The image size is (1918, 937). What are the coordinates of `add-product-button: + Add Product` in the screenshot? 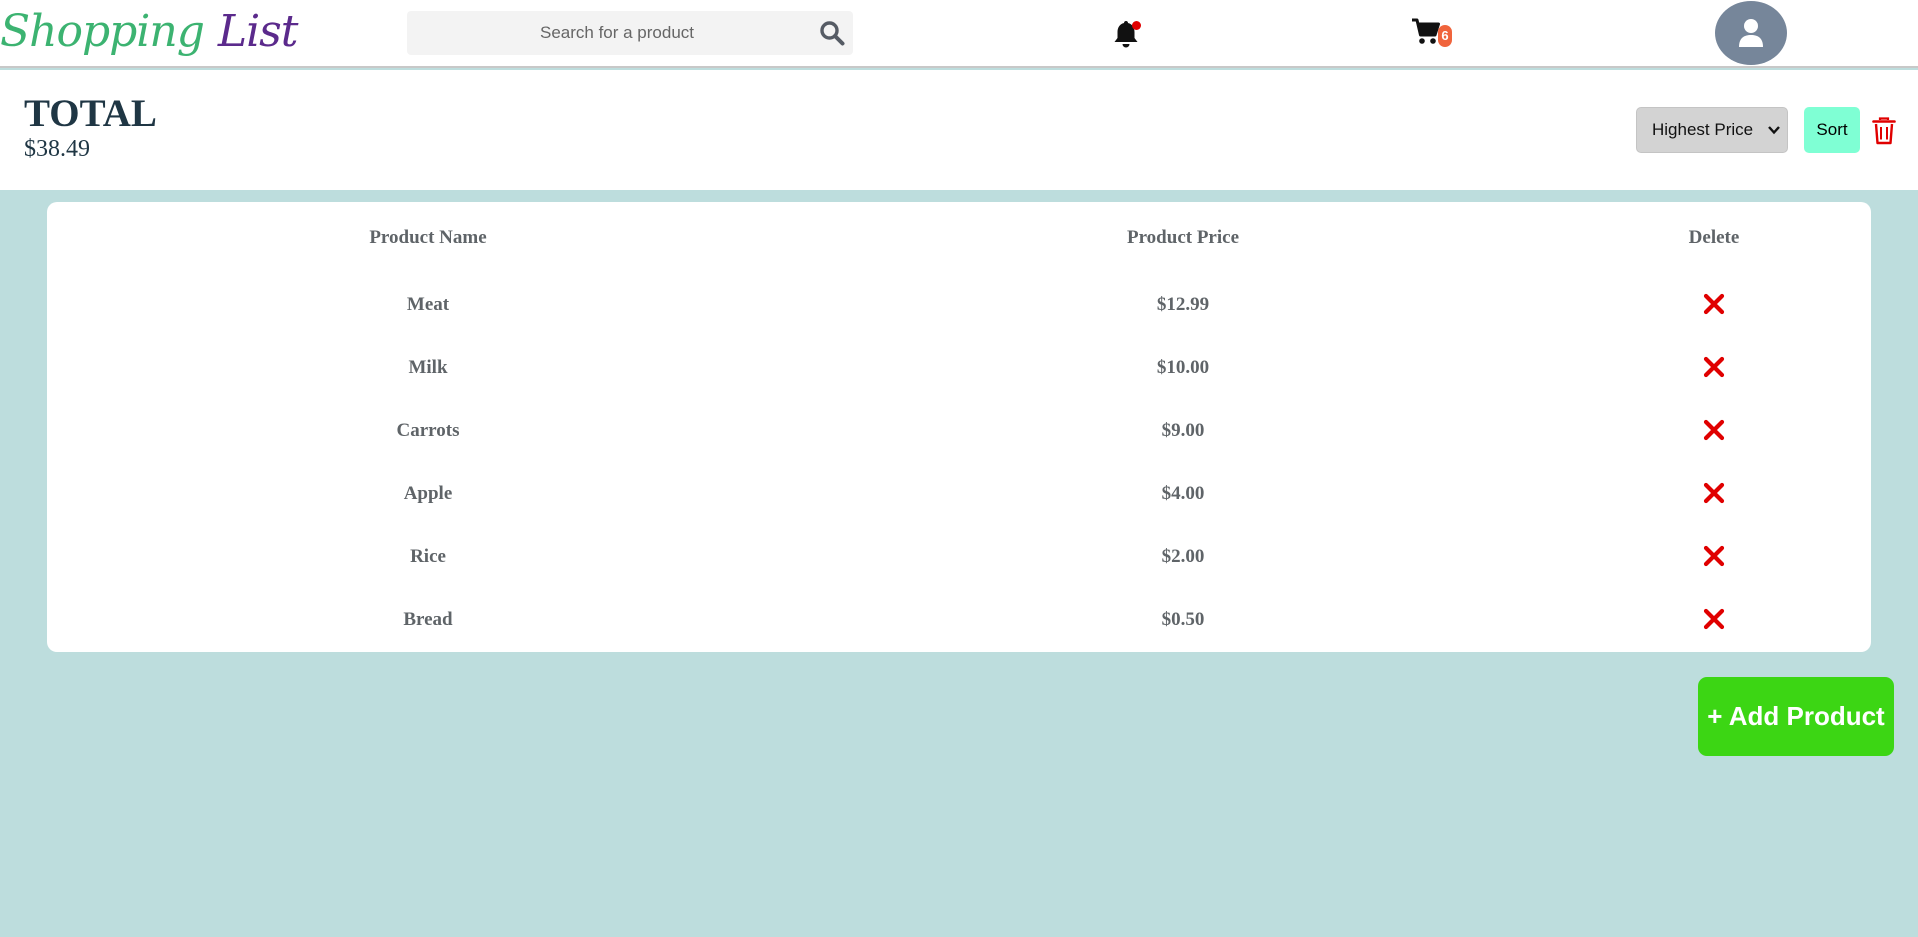 It's located at (1796, 716).